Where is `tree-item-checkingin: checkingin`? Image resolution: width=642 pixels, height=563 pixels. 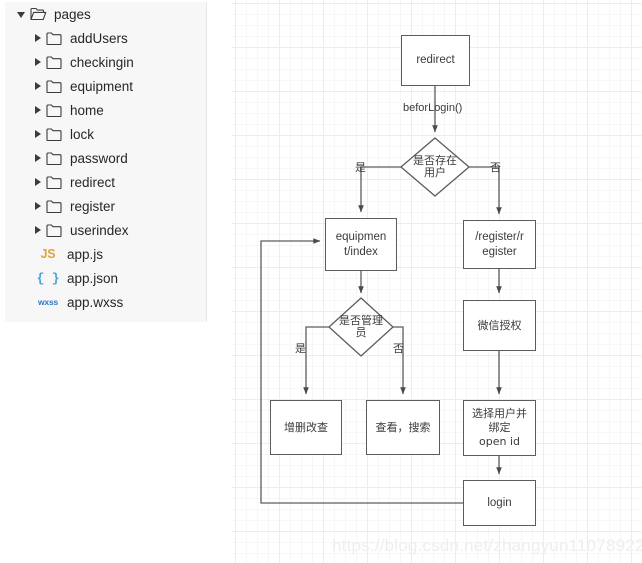 tree-item-checkingin: checkingin is located at coordinates (105, 62).